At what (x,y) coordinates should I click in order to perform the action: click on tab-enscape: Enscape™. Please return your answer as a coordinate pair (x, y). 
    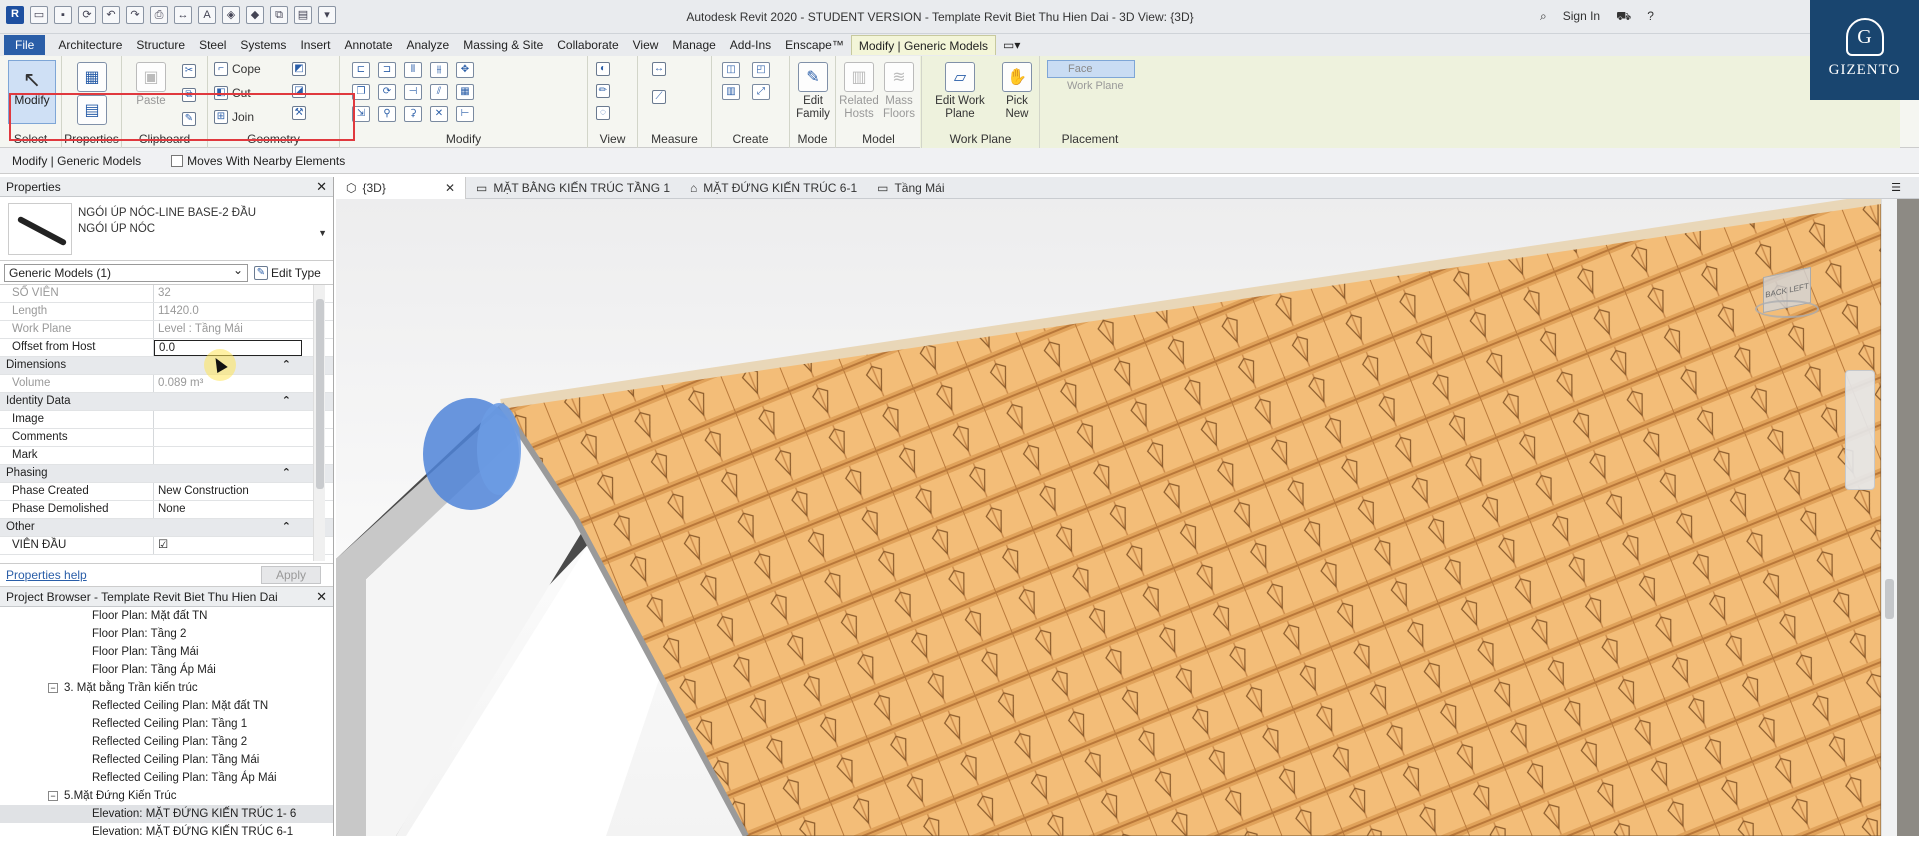
    Looking at the image, I should click on (814, 45).